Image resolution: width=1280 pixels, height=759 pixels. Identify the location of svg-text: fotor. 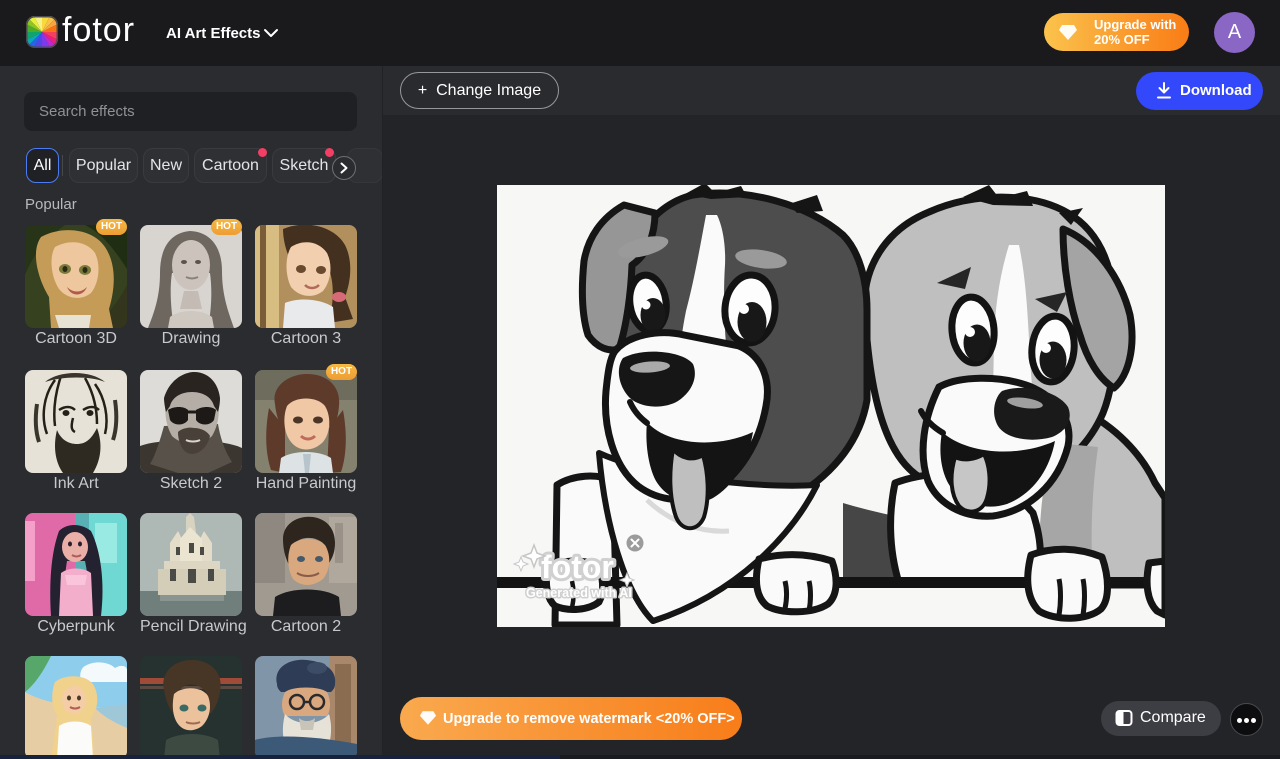
(577, 567).